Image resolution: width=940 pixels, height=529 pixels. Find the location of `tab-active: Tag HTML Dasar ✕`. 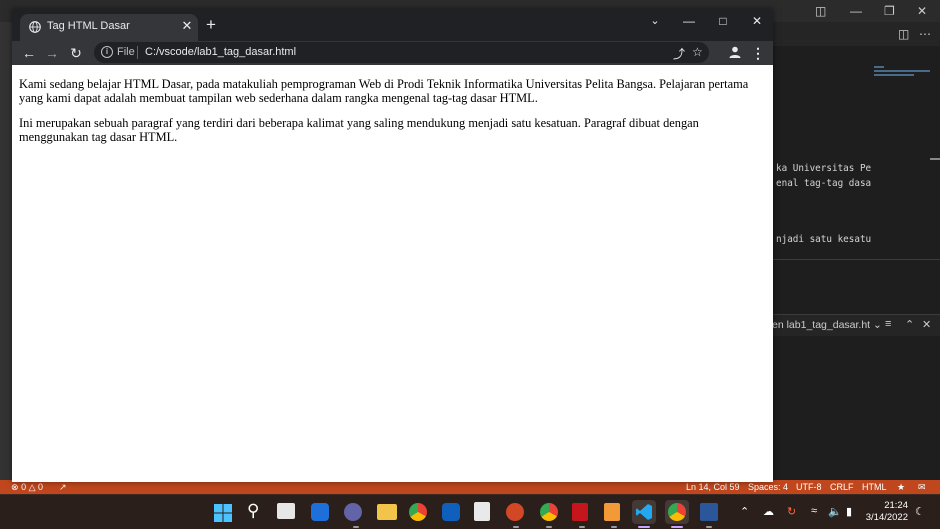

tab-active: Tag HTML Dasar ✕ is located at coordinates (109, 27).